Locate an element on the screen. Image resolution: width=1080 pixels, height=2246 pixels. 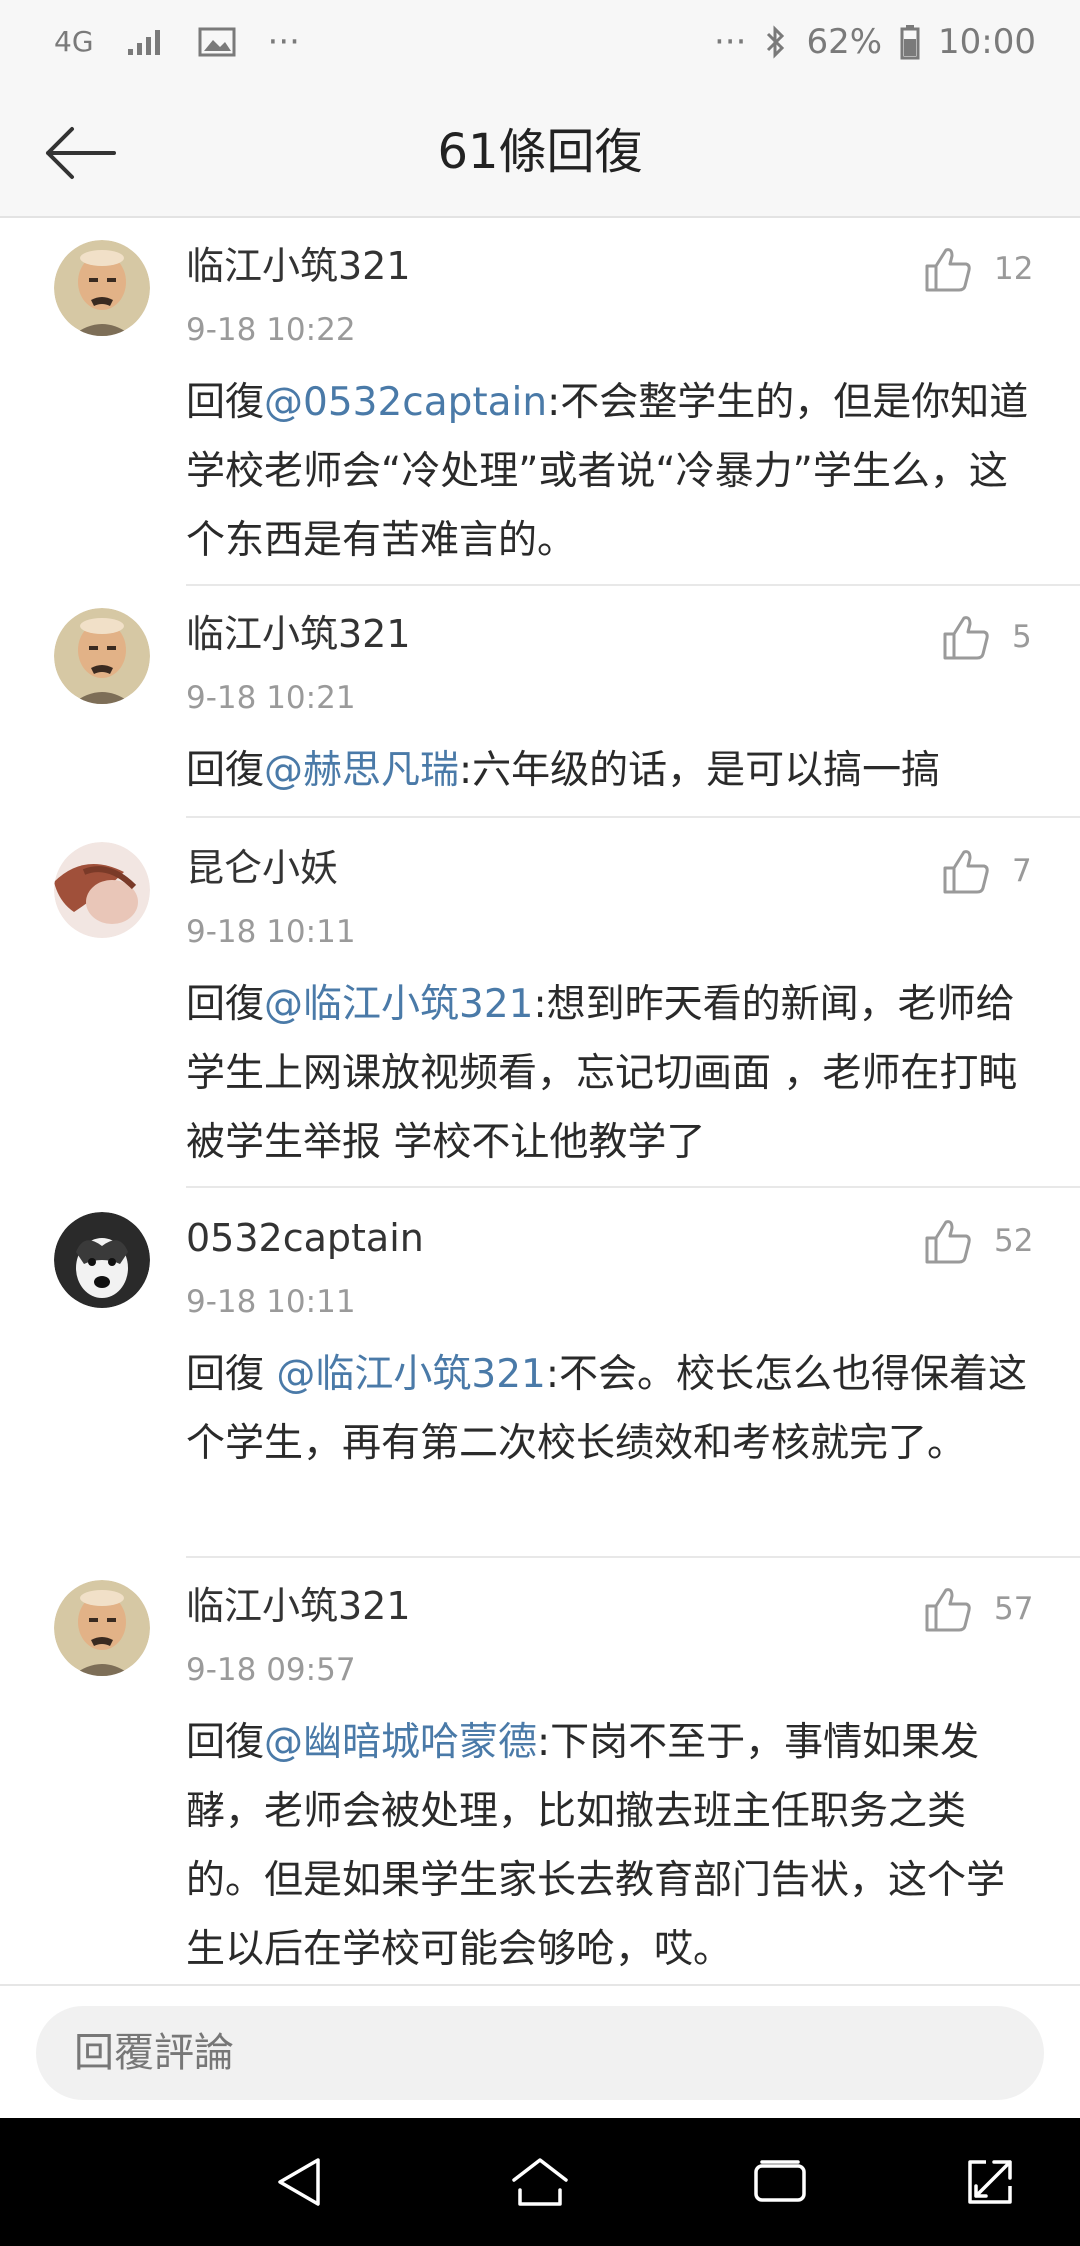
nav-recents-button is located at coordinates (780, 2182).